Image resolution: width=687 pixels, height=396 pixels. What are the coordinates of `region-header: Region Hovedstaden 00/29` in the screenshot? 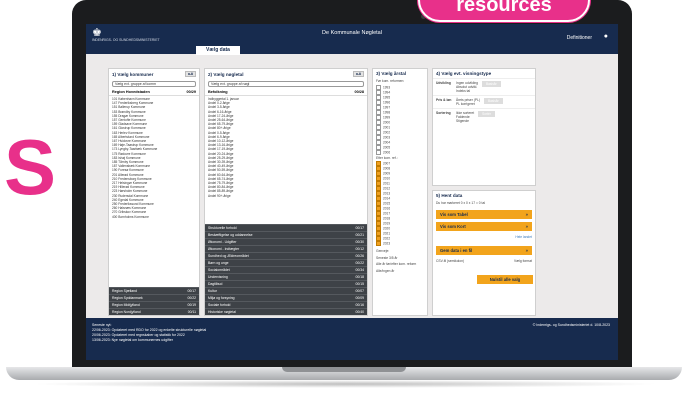 It's located at (154, 92).